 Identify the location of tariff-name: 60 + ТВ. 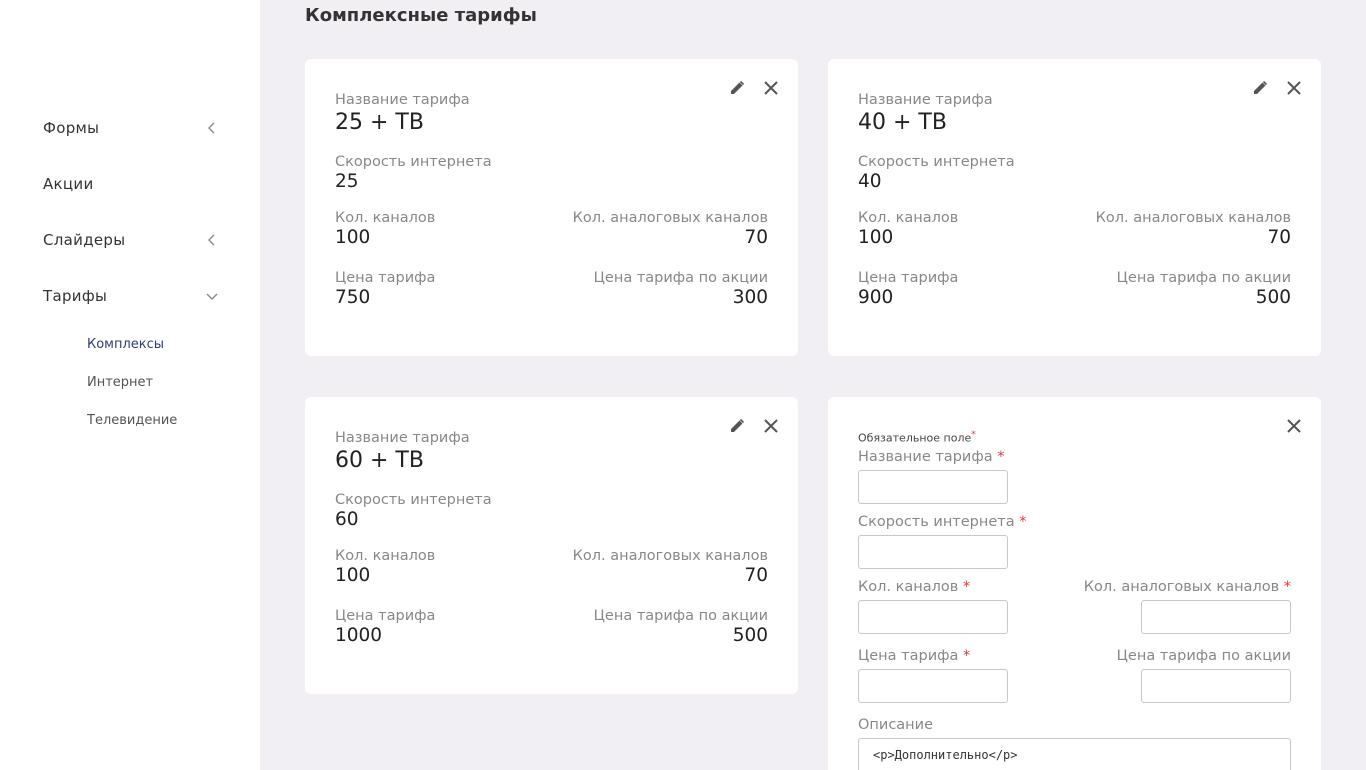
(379, 460).